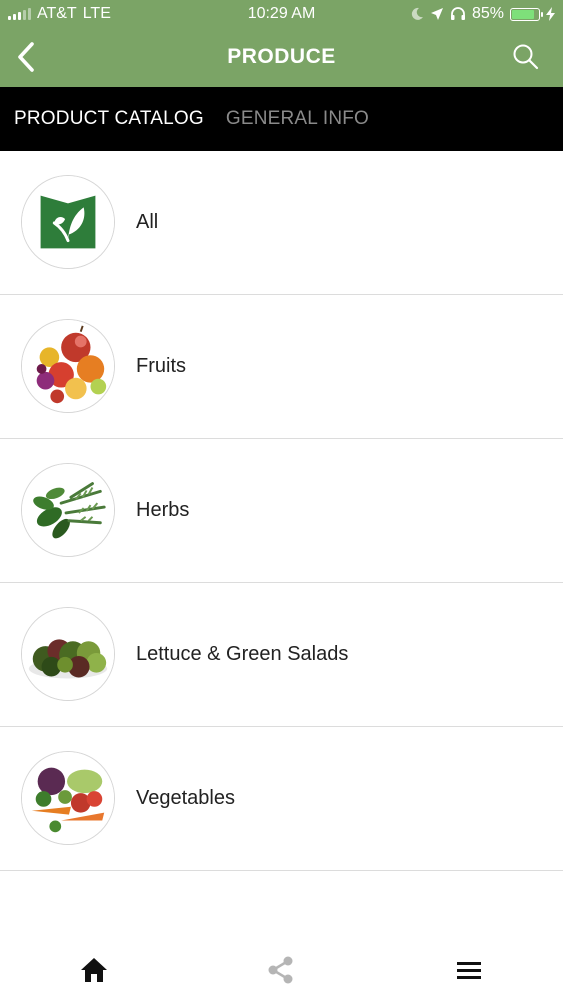  I want to click on home-icon, so click(94, 970).